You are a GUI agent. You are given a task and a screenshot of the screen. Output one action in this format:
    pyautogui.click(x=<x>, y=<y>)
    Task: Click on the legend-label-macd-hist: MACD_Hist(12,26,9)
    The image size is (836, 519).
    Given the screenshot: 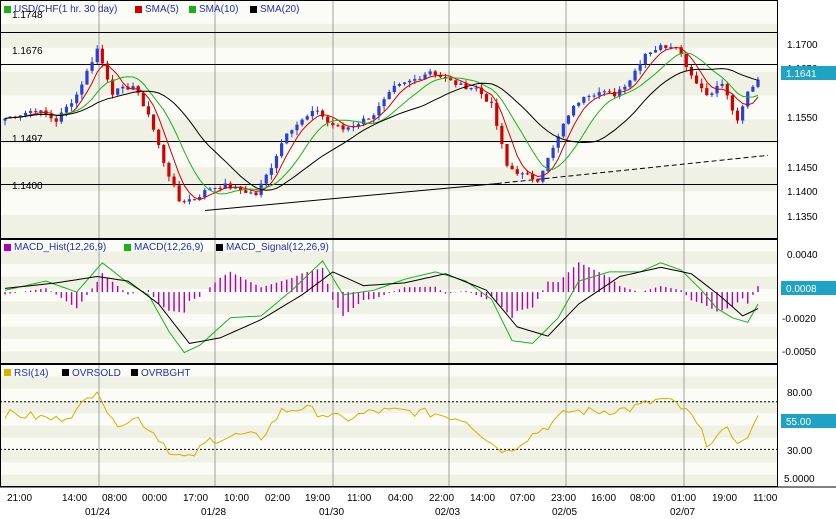 What is the action you would take?
    pyautogui.click(x=60, y=247)
    